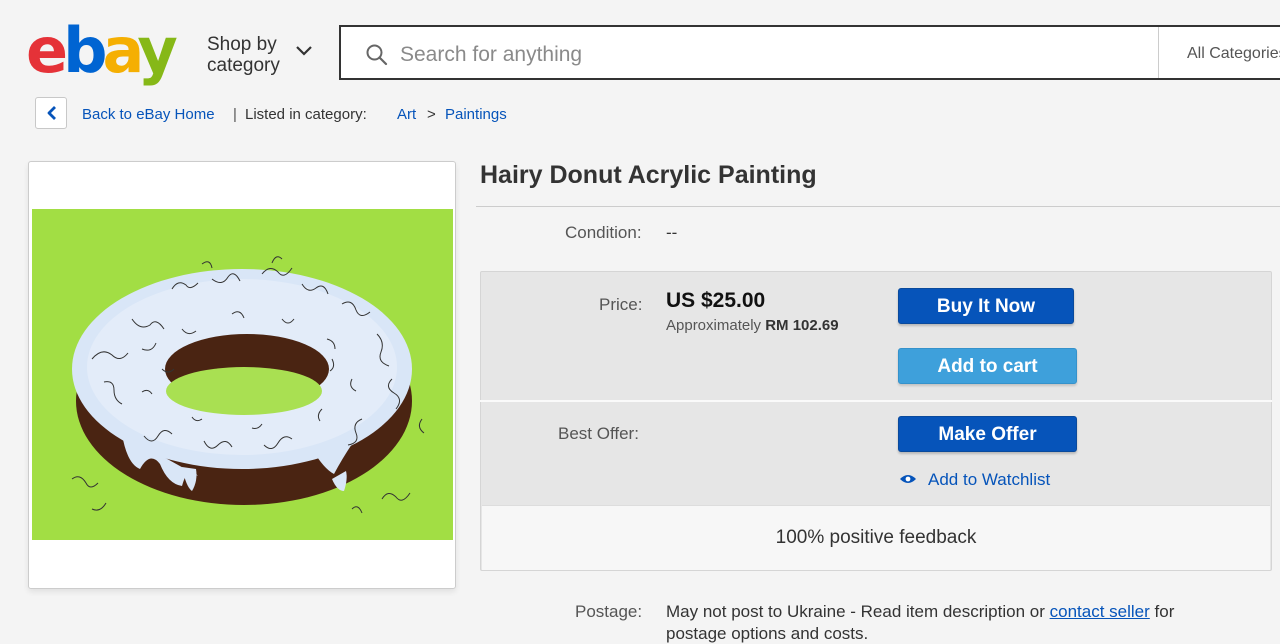 This screenshot has width=1280, height=644. I want to click on title-divider, so click(878, 206).